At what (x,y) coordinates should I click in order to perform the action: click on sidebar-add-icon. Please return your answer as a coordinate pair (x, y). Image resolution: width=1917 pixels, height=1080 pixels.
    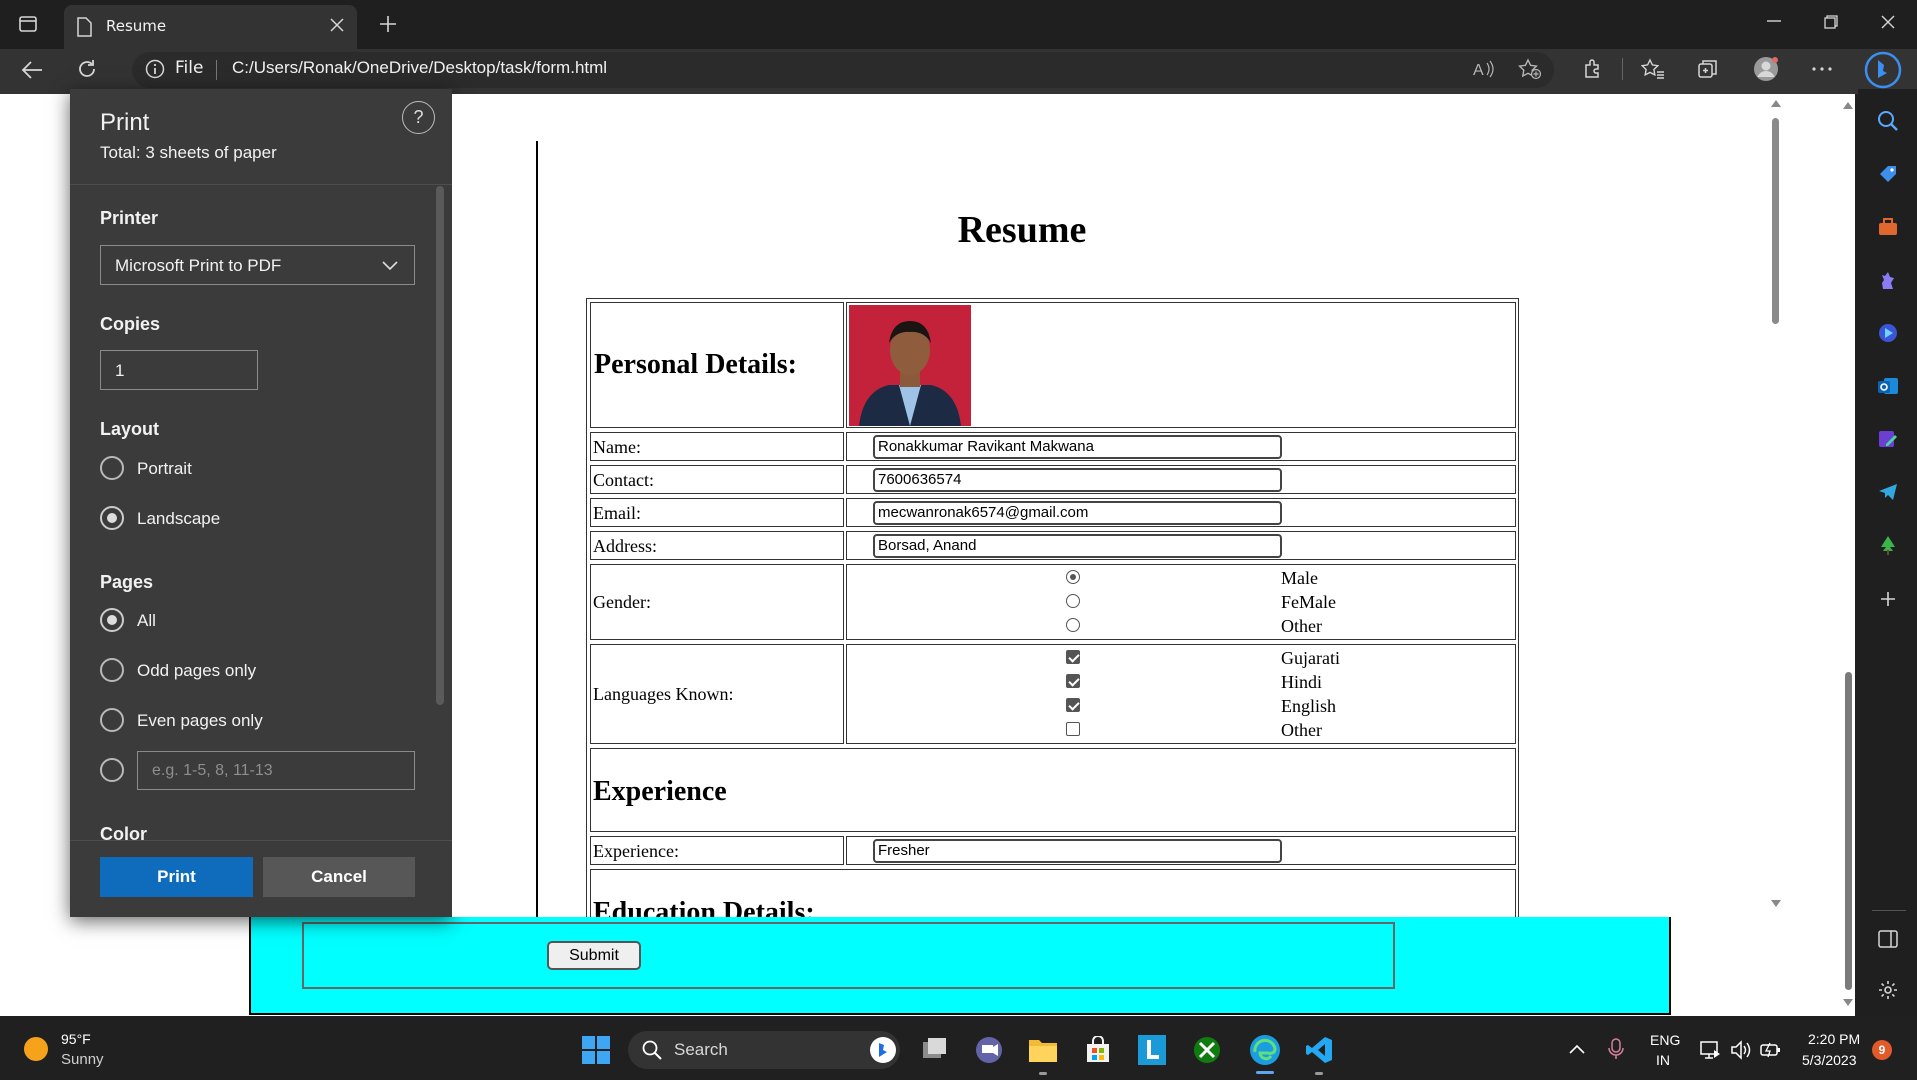
    Looking at the image, I should click on (1888, 599).